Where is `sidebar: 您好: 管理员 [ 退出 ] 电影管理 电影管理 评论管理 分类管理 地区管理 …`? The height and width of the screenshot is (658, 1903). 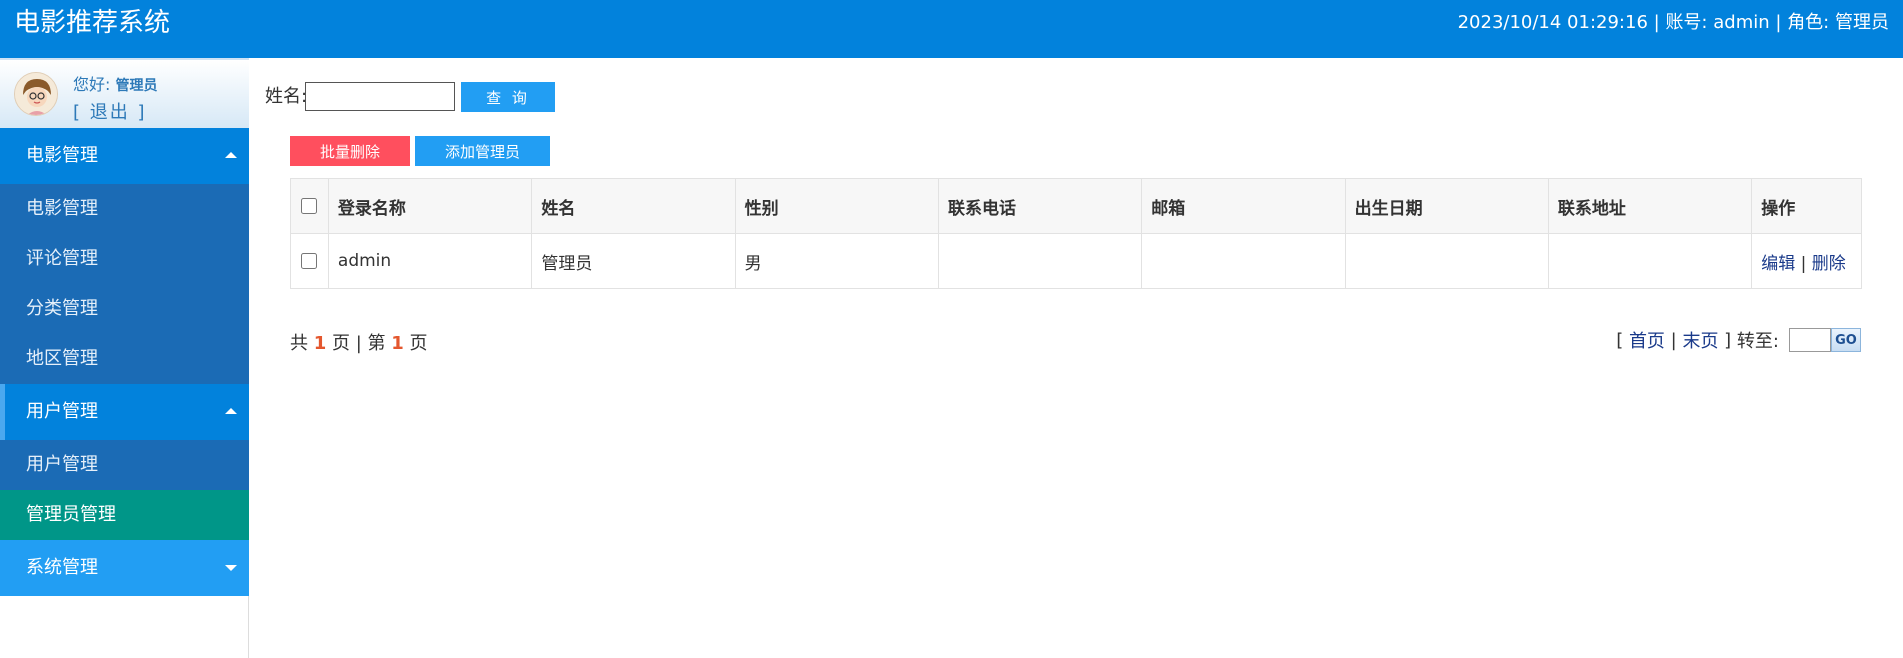 sidebar: 您好: 管理员 [ 退出 ] 电影管理 电影管理 评论管理 分类管理 地区管理 … is located at coordinates (124, 358).